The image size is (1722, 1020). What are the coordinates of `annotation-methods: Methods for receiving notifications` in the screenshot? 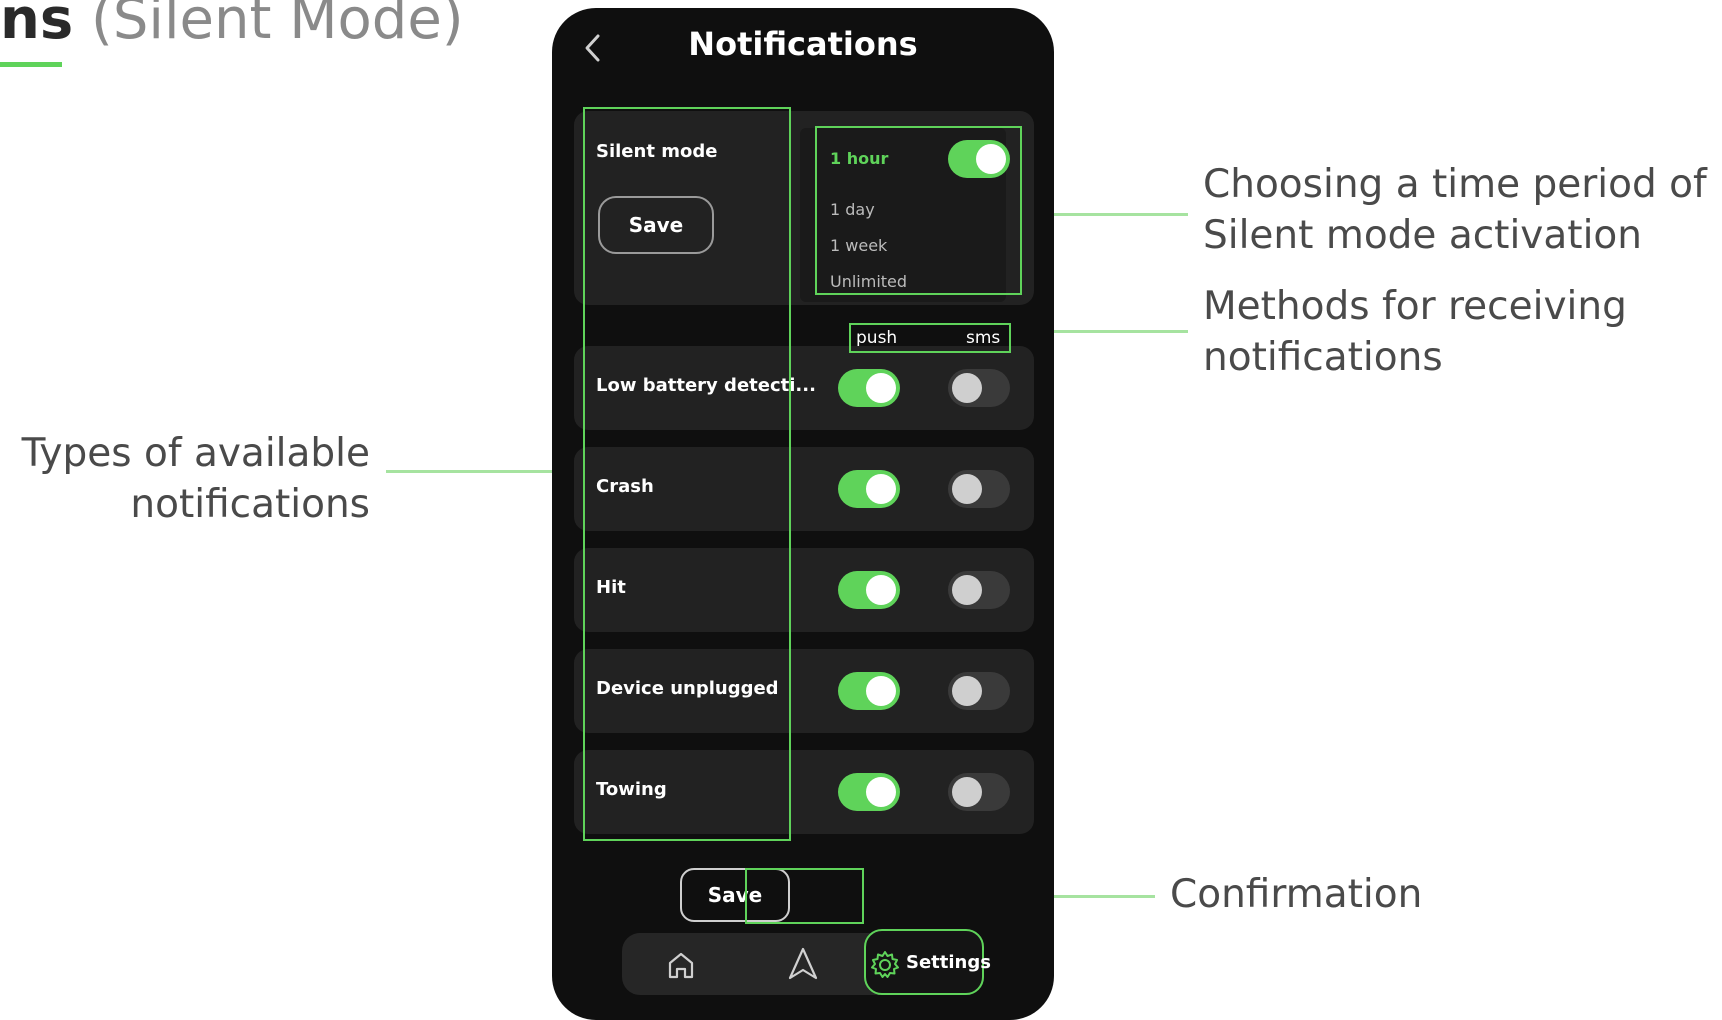 It's located at (1415, 332).